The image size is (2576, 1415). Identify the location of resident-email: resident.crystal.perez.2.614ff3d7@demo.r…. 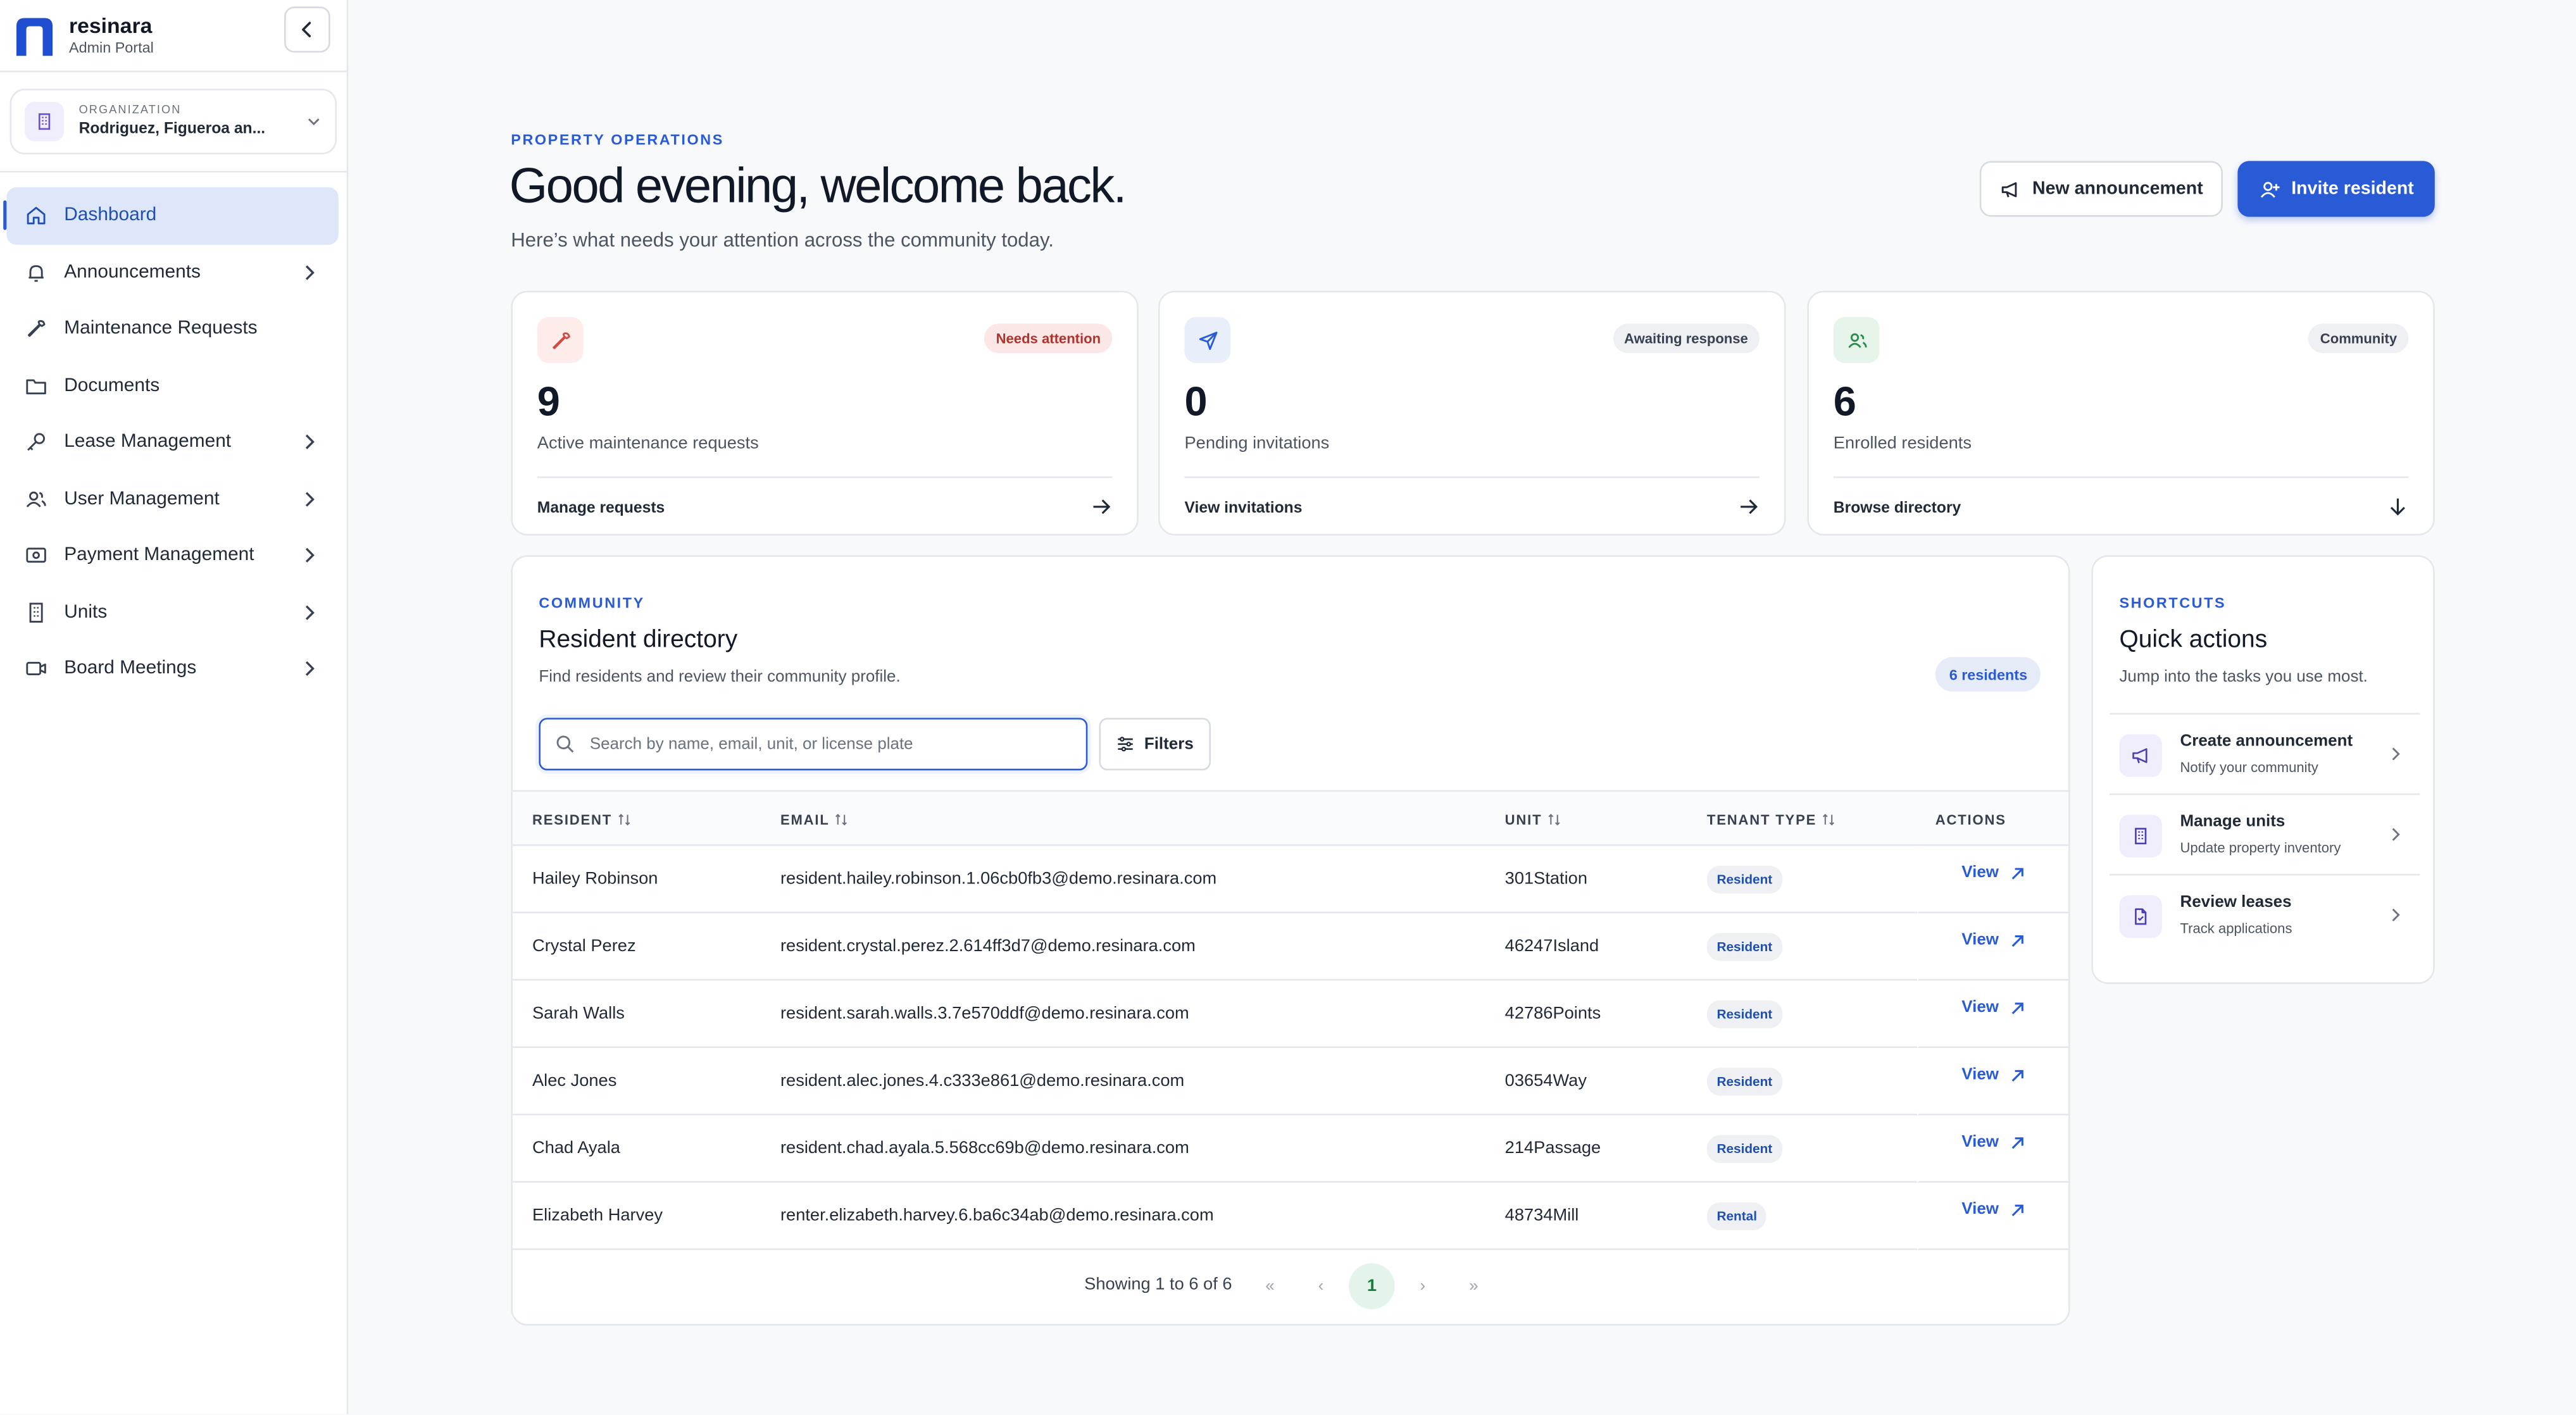
(988, 946).